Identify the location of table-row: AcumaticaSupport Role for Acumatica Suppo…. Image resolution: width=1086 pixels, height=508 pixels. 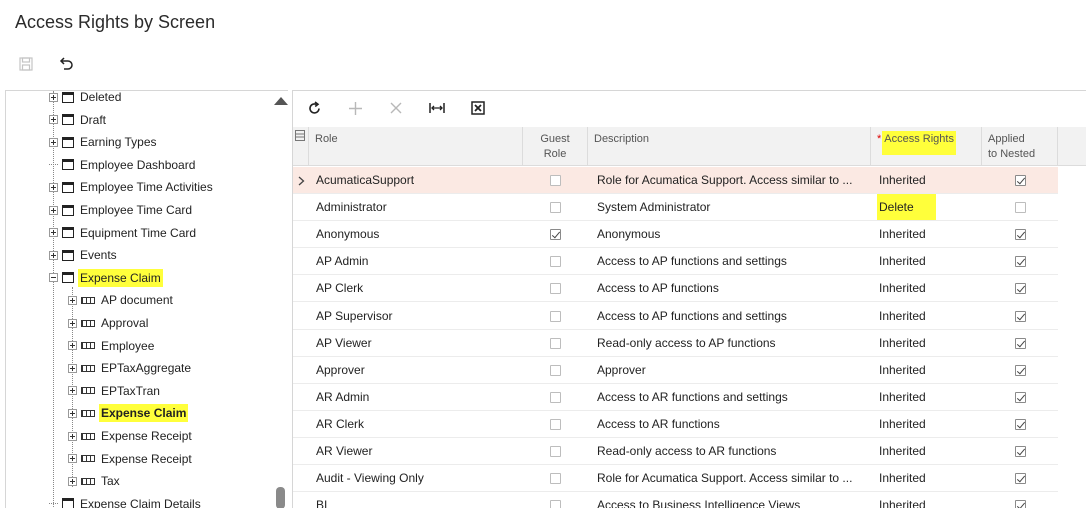
(675, 180).